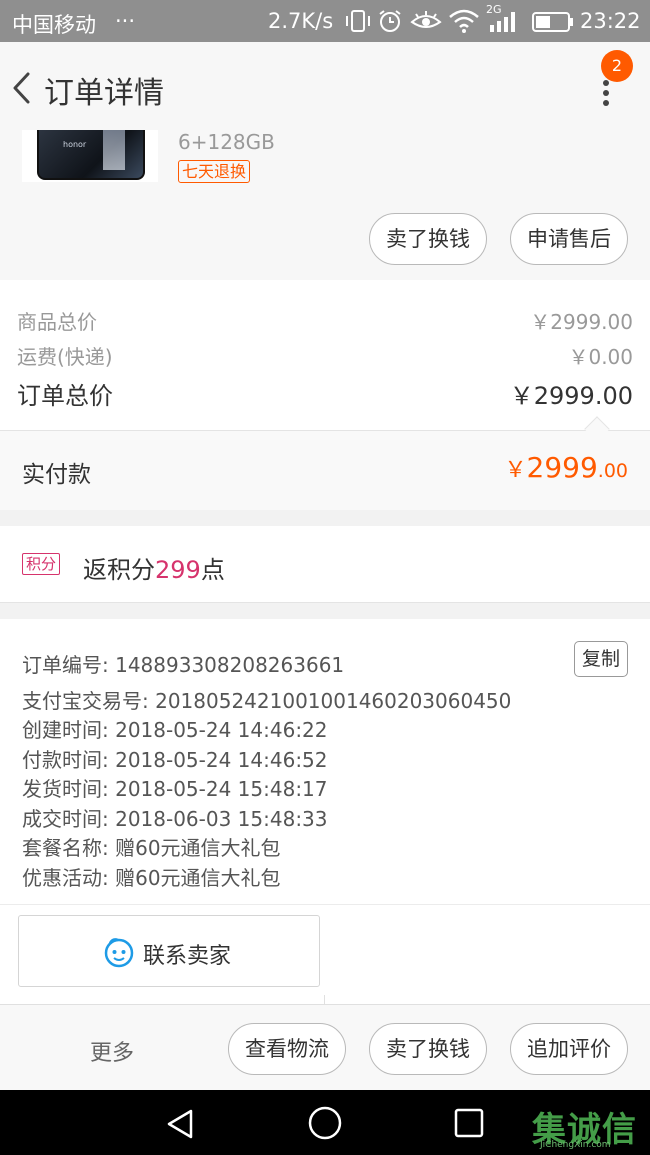  Describe the element at coordinates (569, 1049) in the screenshot. I see `add-review-button: 追加评价` at that location.